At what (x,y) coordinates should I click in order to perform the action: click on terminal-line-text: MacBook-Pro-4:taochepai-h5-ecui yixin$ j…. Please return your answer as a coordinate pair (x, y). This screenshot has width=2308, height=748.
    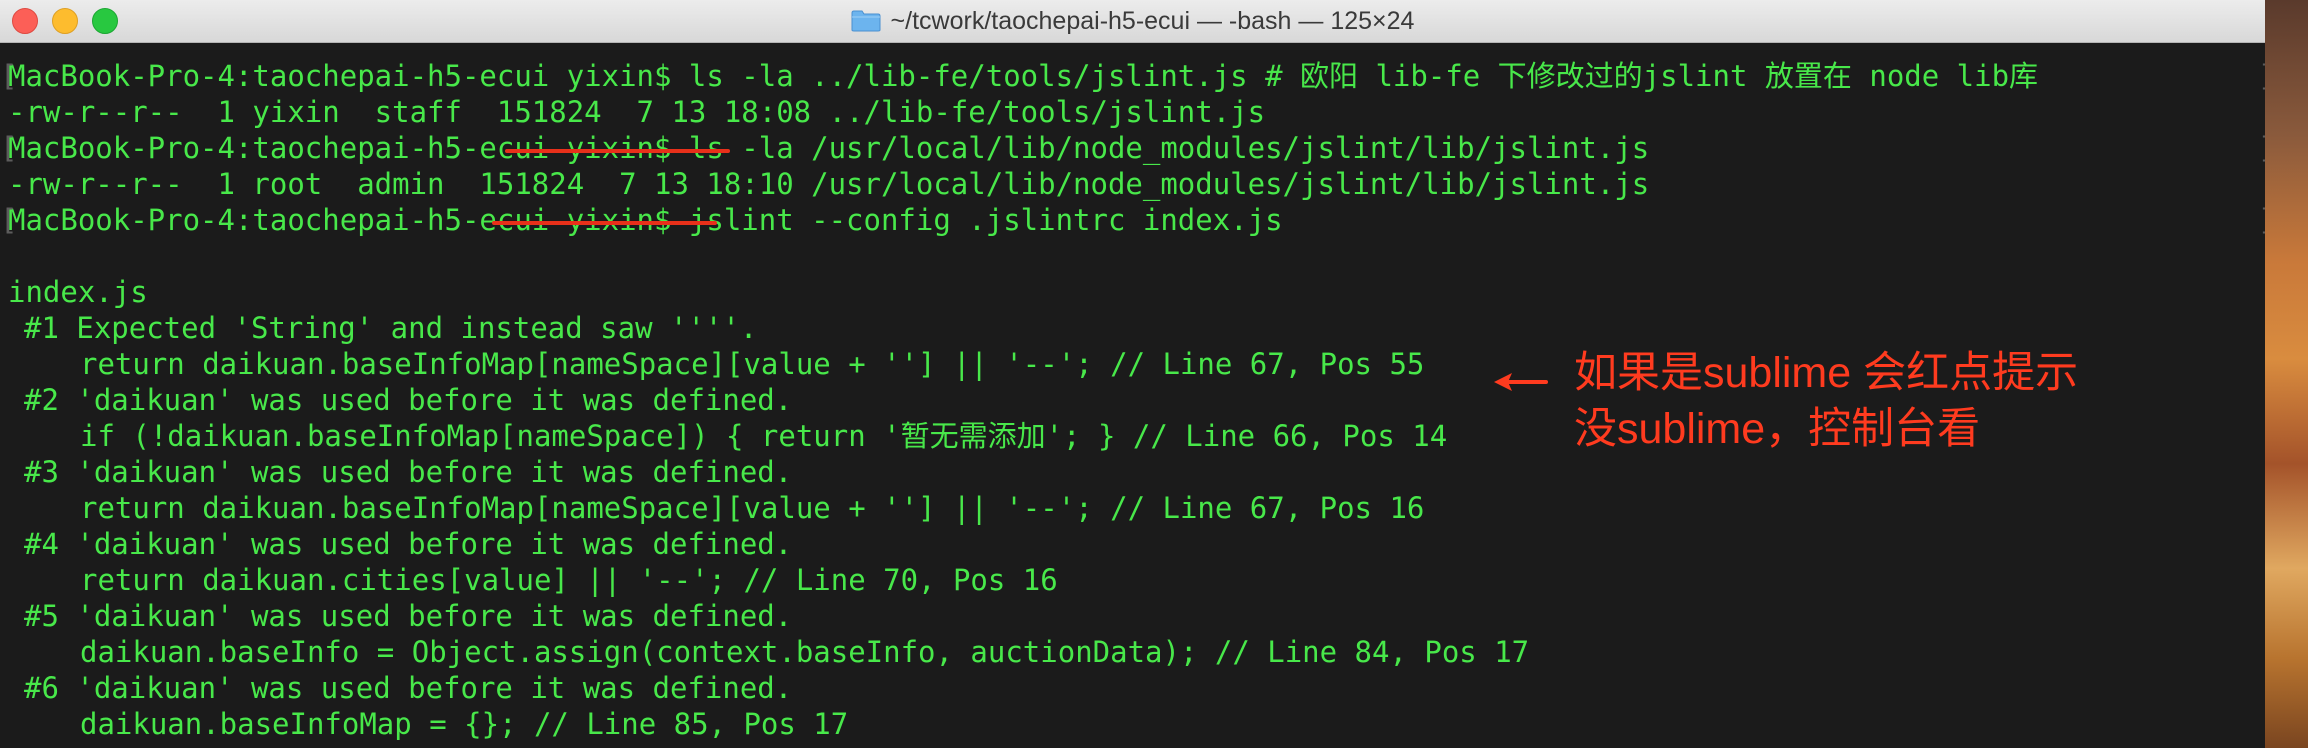
    Looking at the image, I should click on (645, 220).